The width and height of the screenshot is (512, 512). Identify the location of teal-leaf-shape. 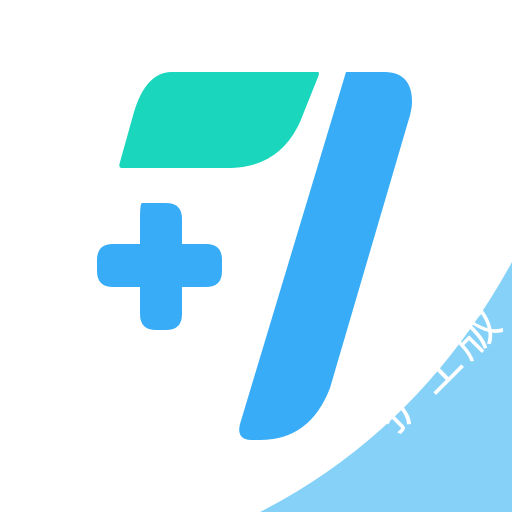
(219, 120).